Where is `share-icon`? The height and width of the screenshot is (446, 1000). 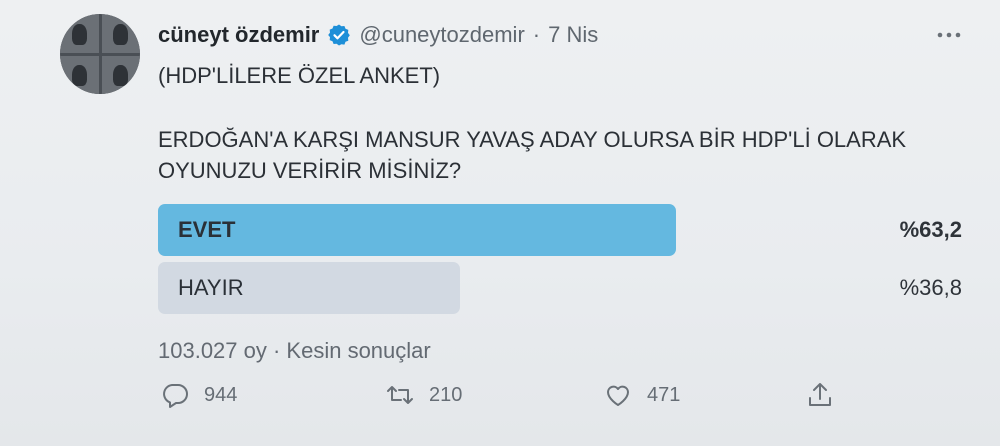 share-icon is located at coordinates (820, 394).